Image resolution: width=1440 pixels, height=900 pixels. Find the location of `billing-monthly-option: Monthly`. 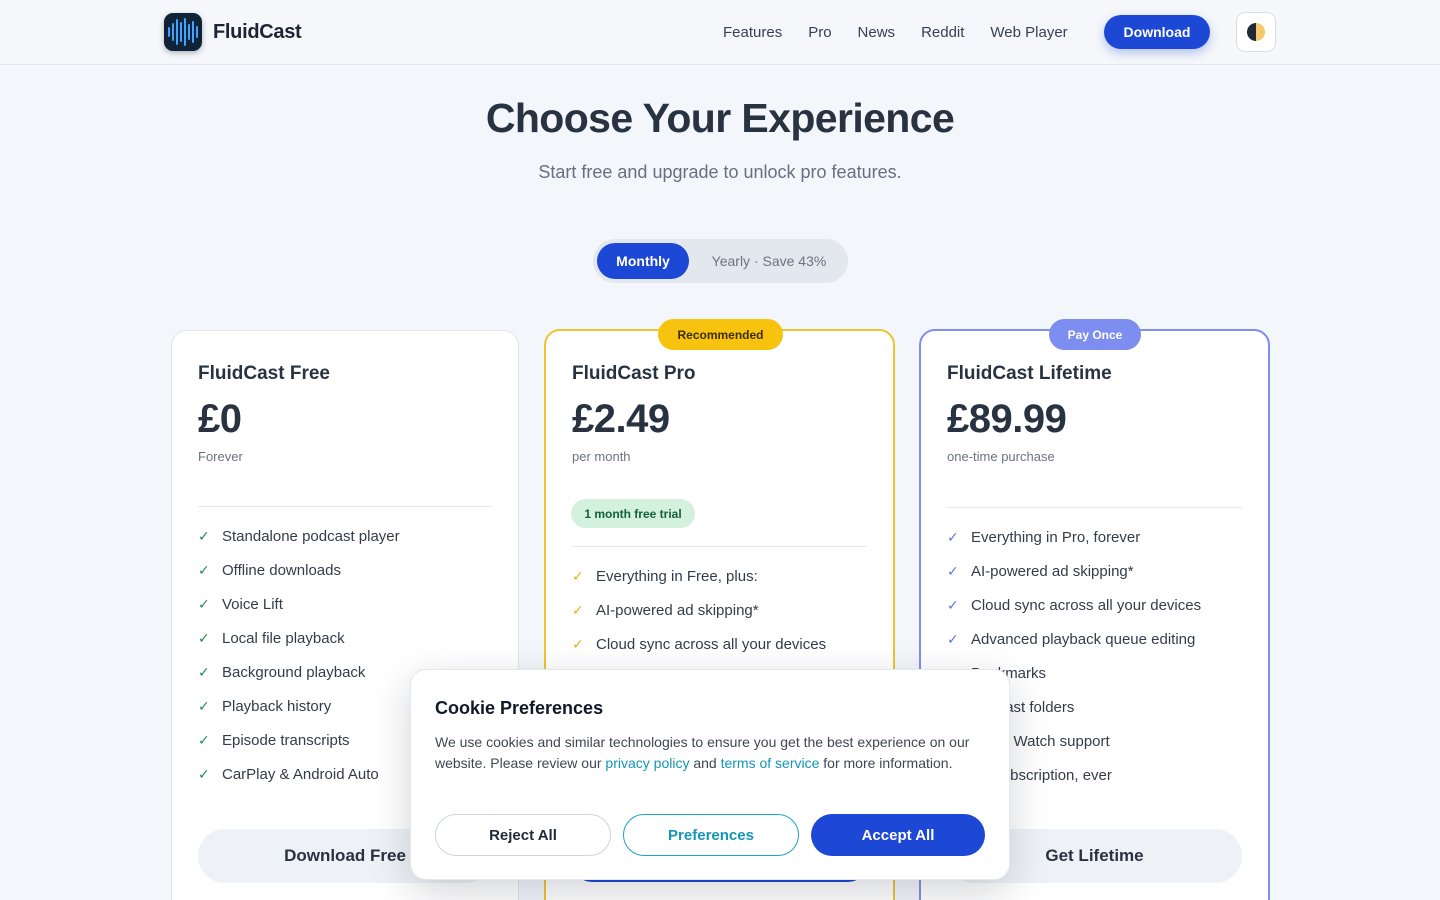

billing-monthly-option: Monthly is located at coordinates (643, 261).